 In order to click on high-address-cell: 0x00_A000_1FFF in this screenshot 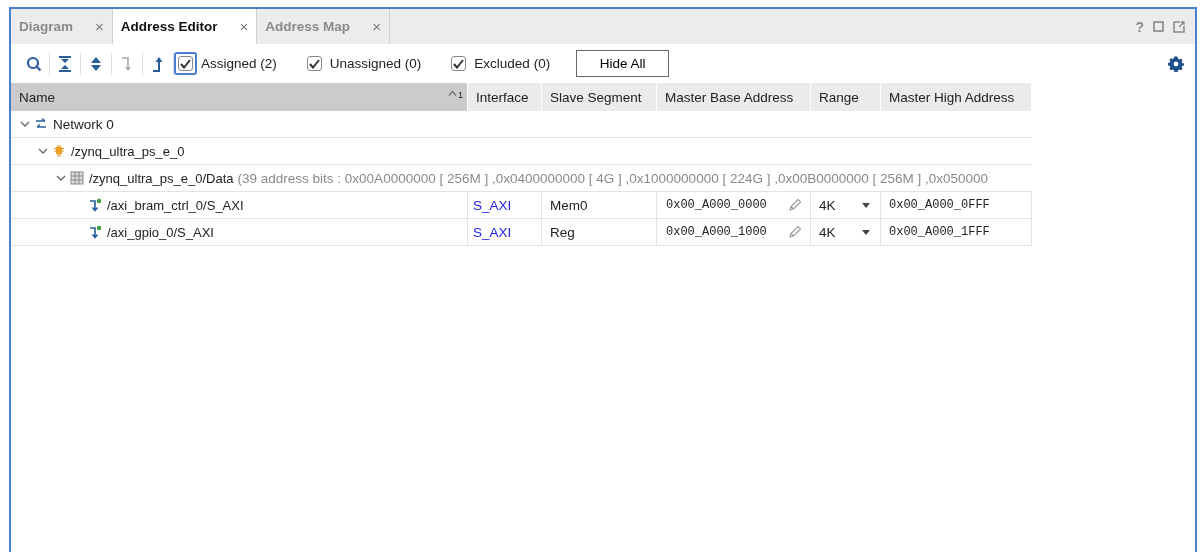, I will do `click(939, 232)`.